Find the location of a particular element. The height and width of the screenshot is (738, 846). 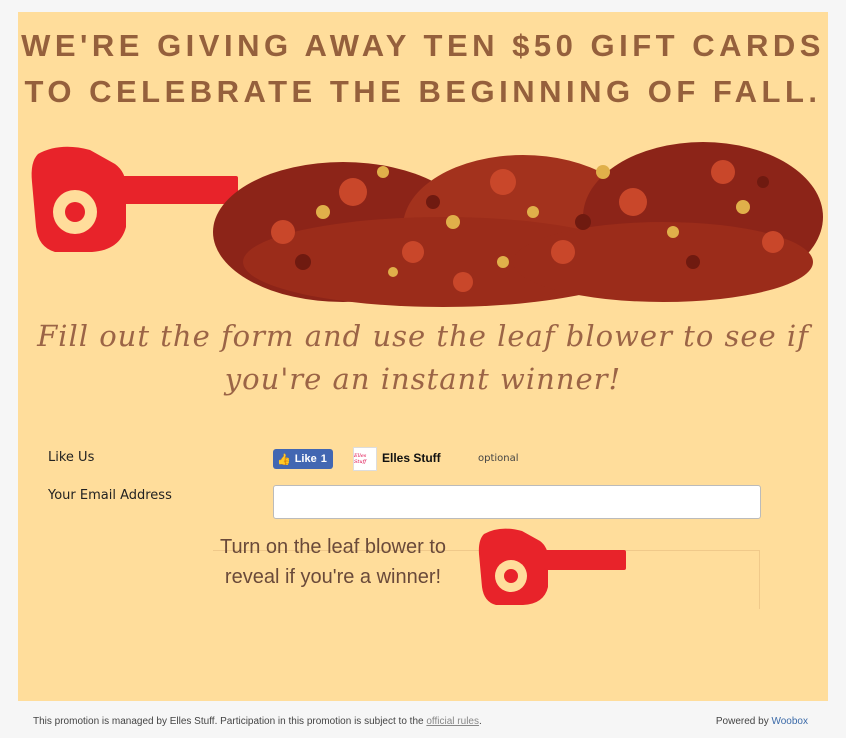

powered-by: Powered by Woobox is located at coordinates (761, 721).